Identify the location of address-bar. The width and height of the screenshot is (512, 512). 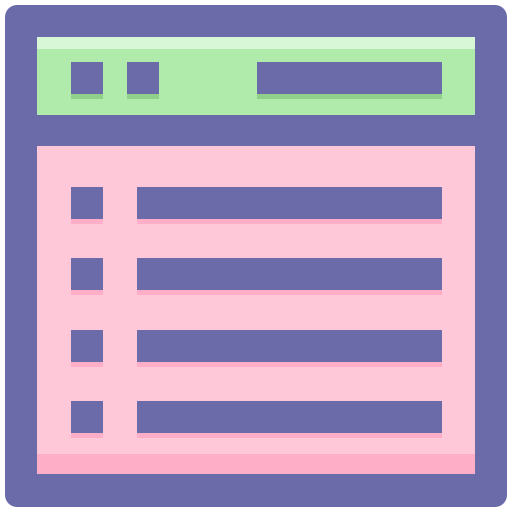
(349, 78).